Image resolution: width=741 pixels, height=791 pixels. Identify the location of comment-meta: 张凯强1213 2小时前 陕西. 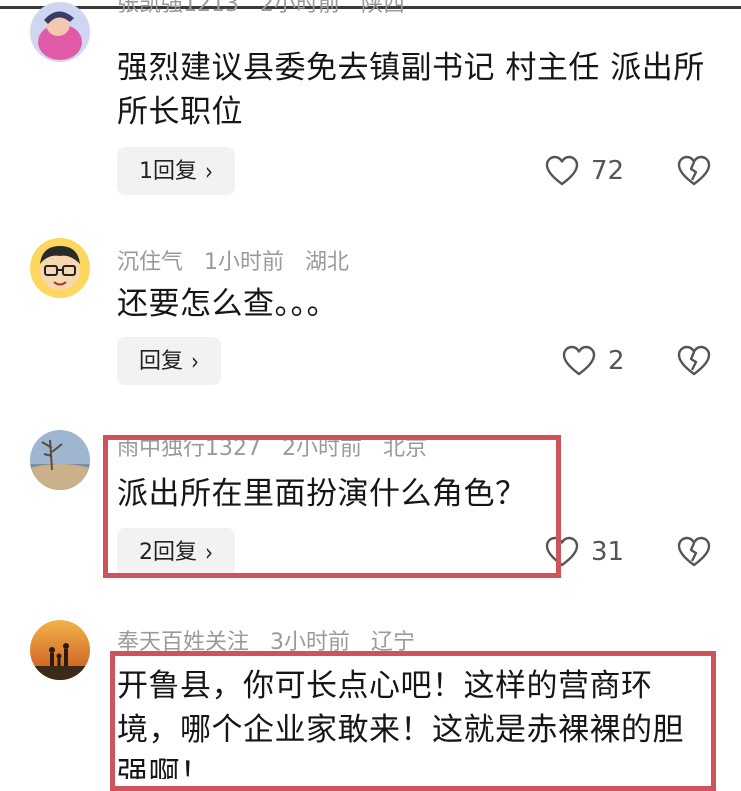
(268, 9).